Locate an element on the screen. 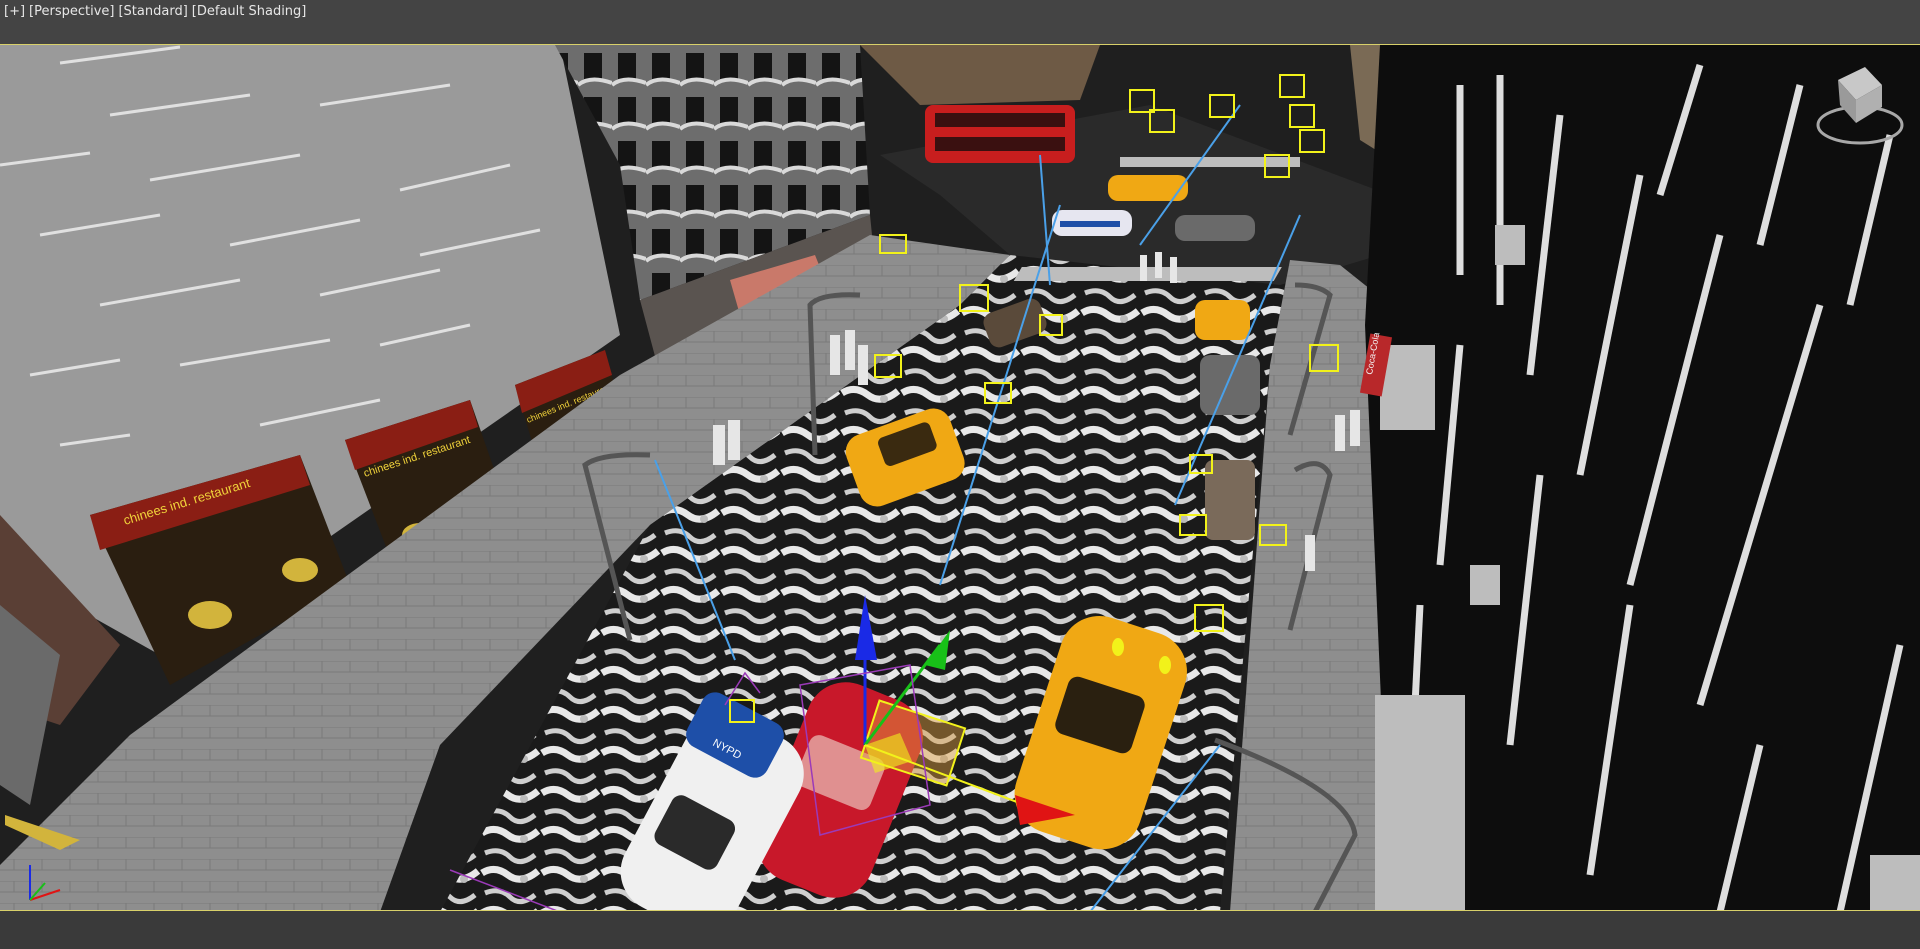  viewport-menu-plus: [+] is located at coordinates (14, 11).